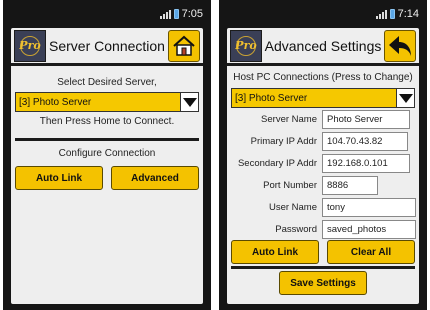  Describe the element at coordinates (366, 119) in the screenshot. I see `server-name-field: Photo Server` at that location.